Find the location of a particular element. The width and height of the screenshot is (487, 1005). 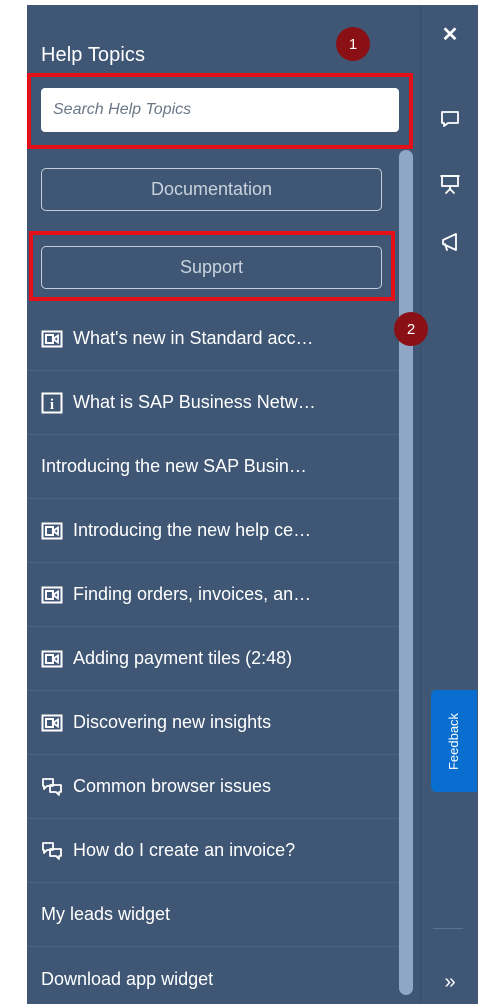

topic-item: Common browser issues is located at coordinates (213, 787).